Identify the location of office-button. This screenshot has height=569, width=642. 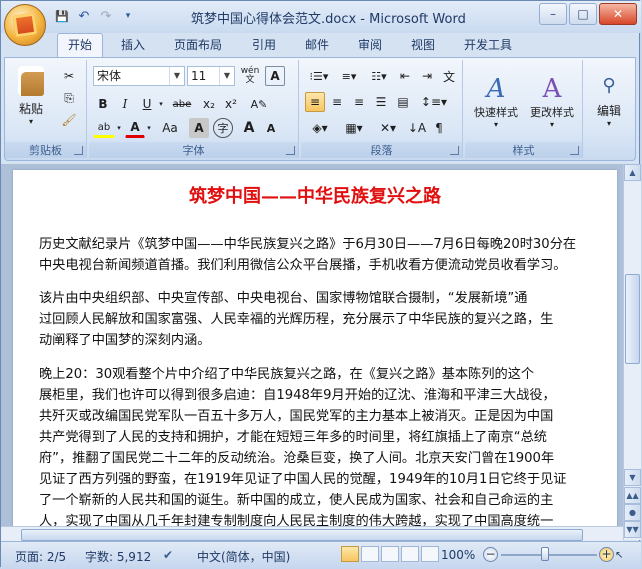
(25, 25).